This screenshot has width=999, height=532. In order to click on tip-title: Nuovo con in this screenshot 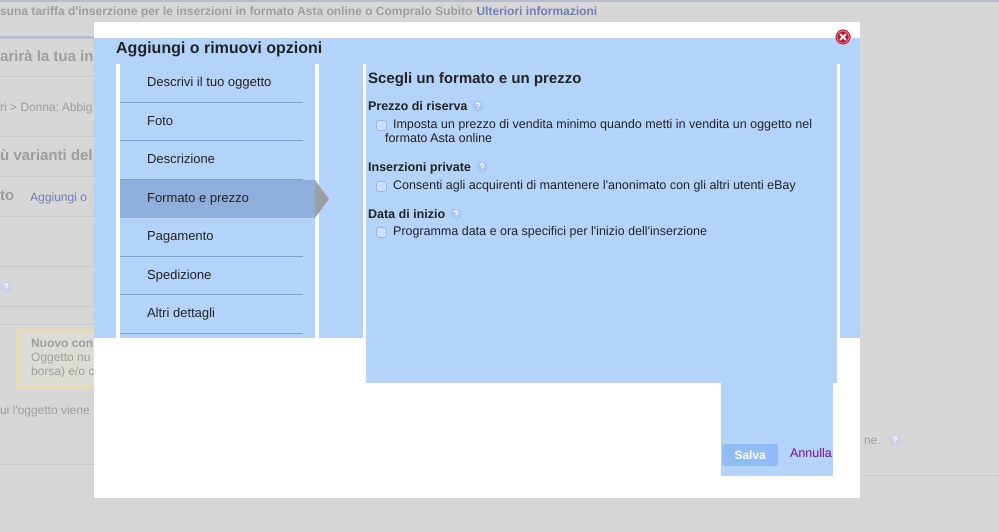, I will do `click(62, 343)`.